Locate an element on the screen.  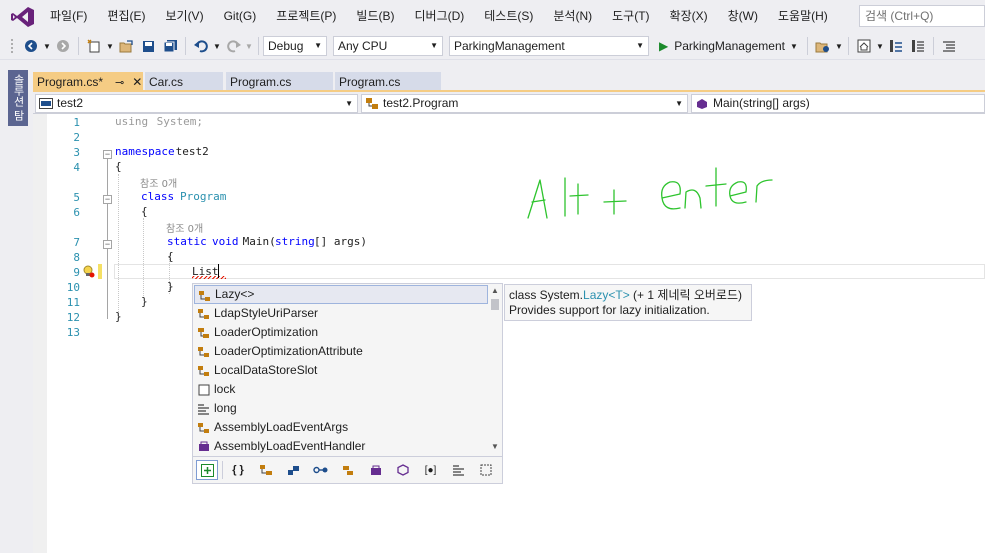
menu-view: 보기(V) is located at coordinates (184, 16).